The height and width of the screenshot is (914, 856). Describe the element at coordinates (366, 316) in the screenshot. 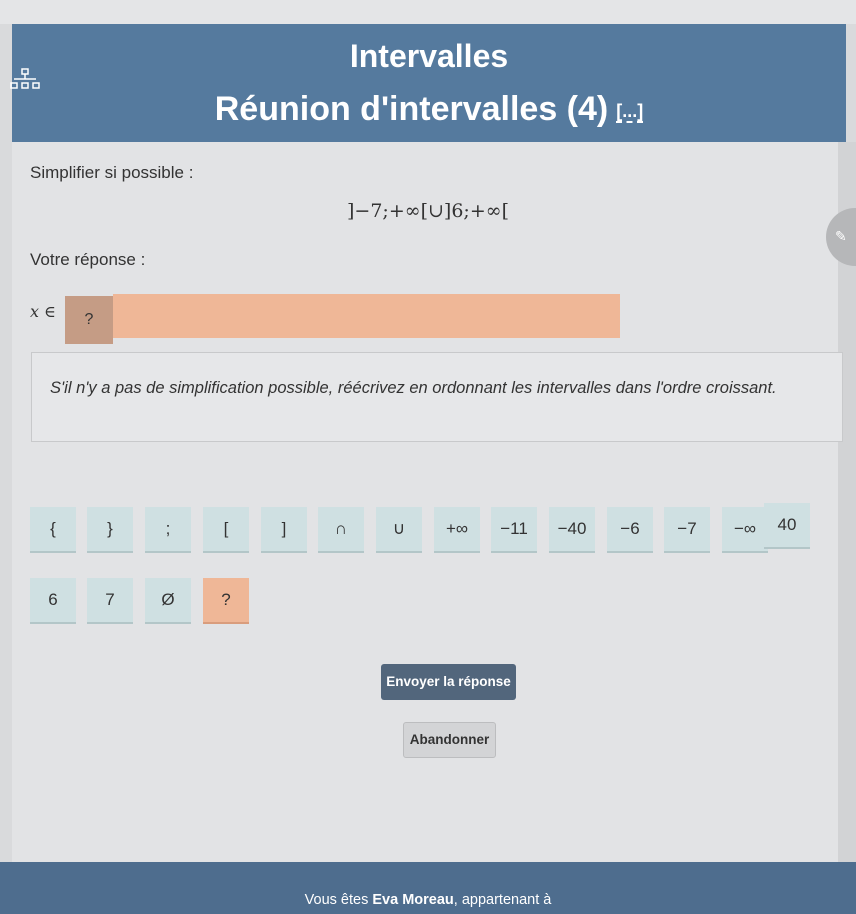

I see `answer-input` at that location.